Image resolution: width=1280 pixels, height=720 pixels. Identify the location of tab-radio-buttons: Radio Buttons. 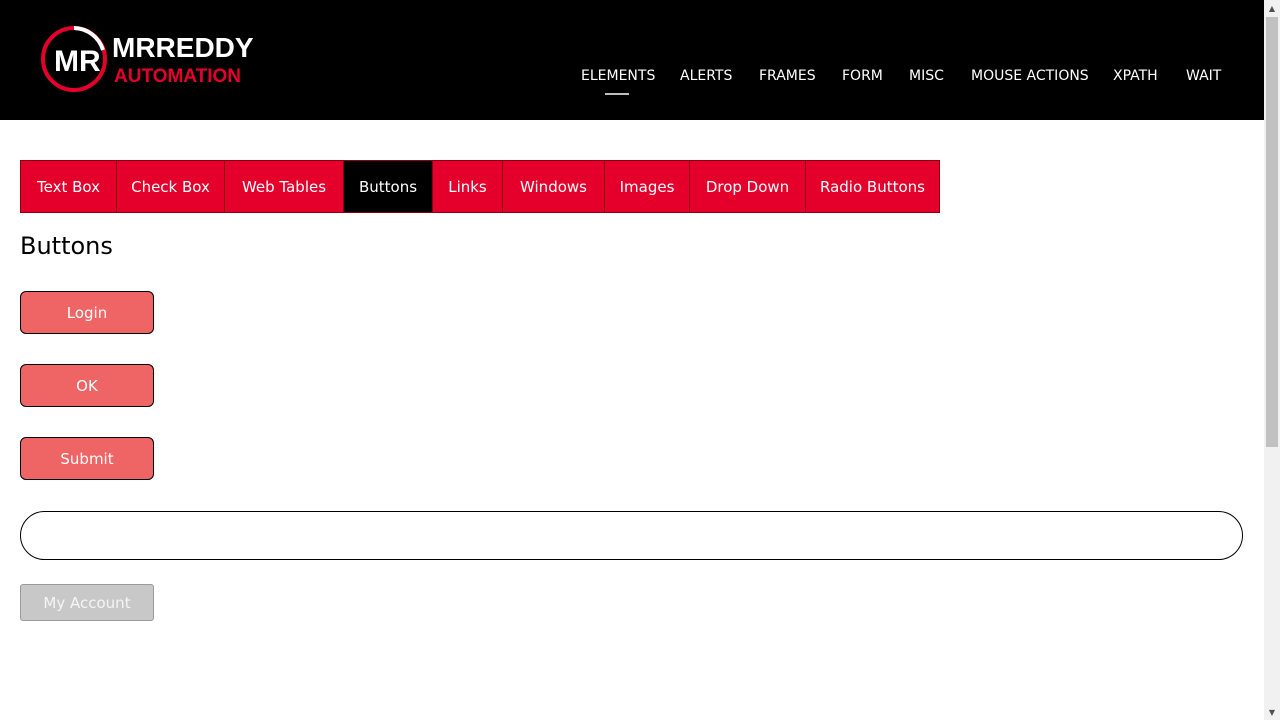
(872, 186).